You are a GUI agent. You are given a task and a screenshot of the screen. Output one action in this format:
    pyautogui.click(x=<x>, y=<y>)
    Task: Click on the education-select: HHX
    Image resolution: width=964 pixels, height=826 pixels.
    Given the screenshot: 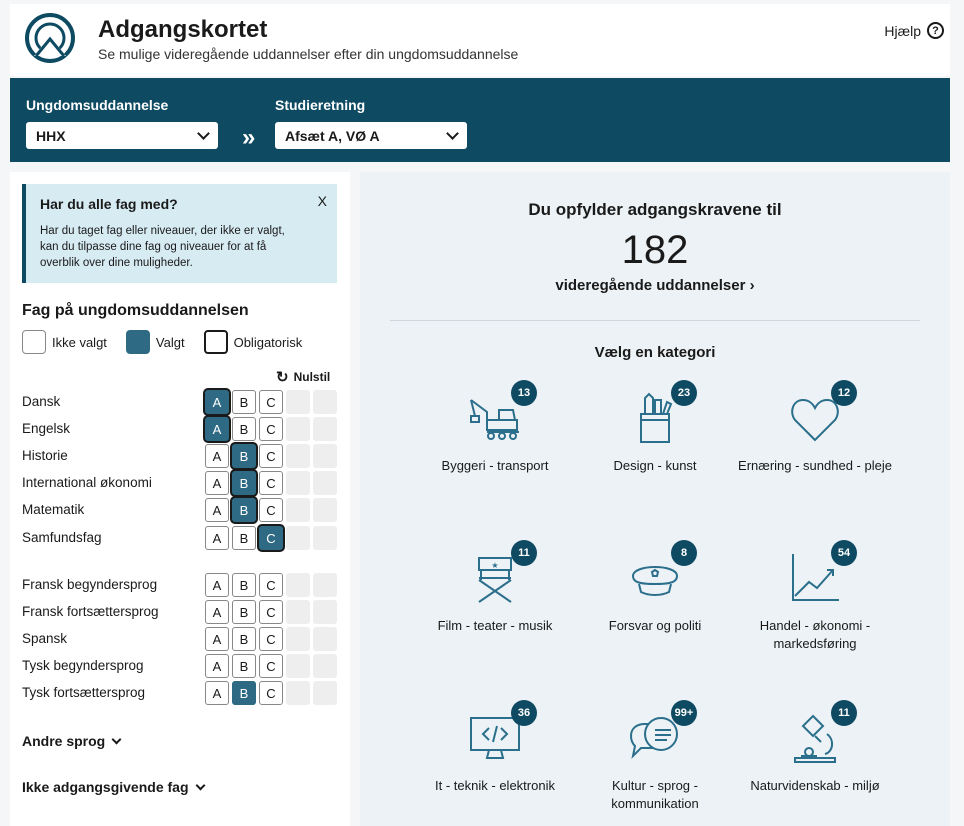 What is the action you would take?
    pyautogui.click(x=122, y=135)
    